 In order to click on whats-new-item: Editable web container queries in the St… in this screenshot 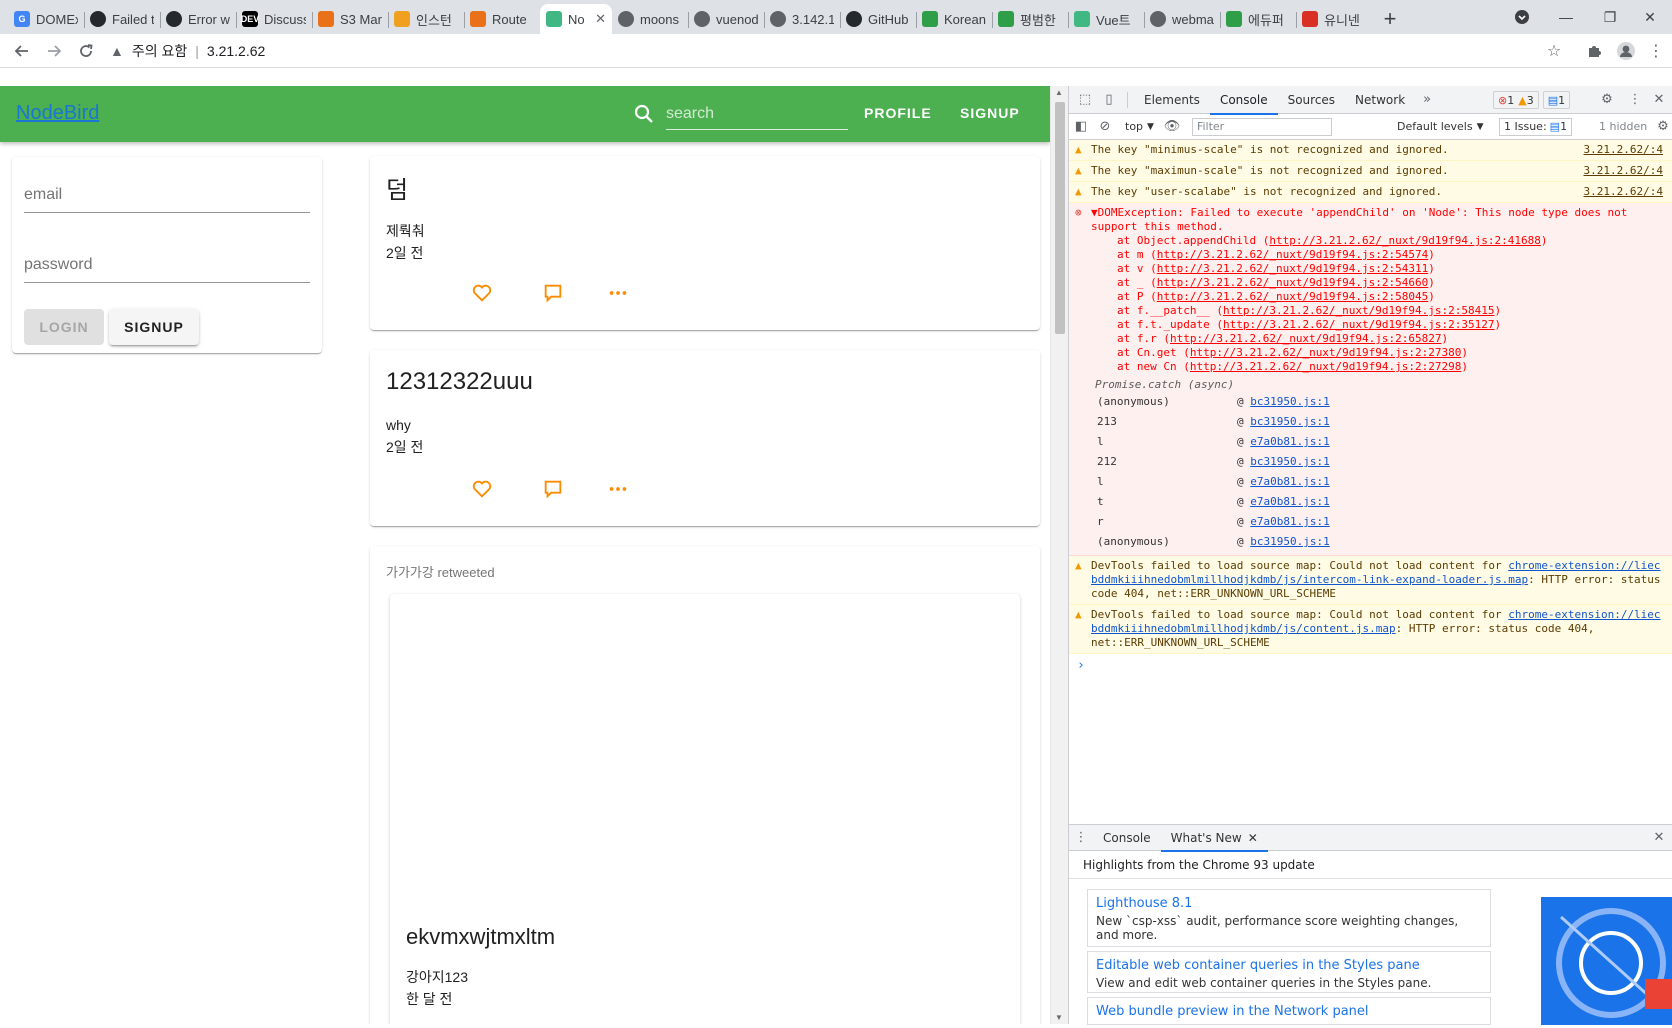, I will do `click(1289, 972)`.